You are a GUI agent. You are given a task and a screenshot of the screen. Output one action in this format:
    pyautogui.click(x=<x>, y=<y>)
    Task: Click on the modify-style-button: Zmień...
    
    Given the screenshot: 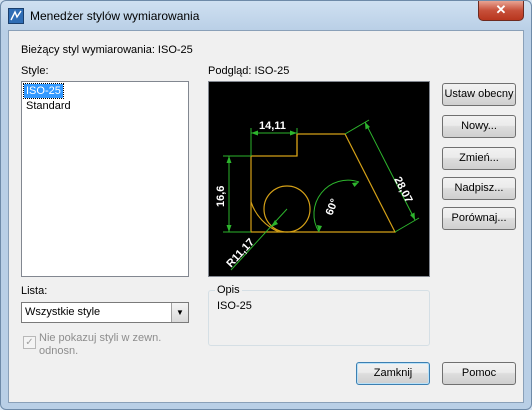 What is the action you would take?
    pyautogui.click(x=479, y=158)
    